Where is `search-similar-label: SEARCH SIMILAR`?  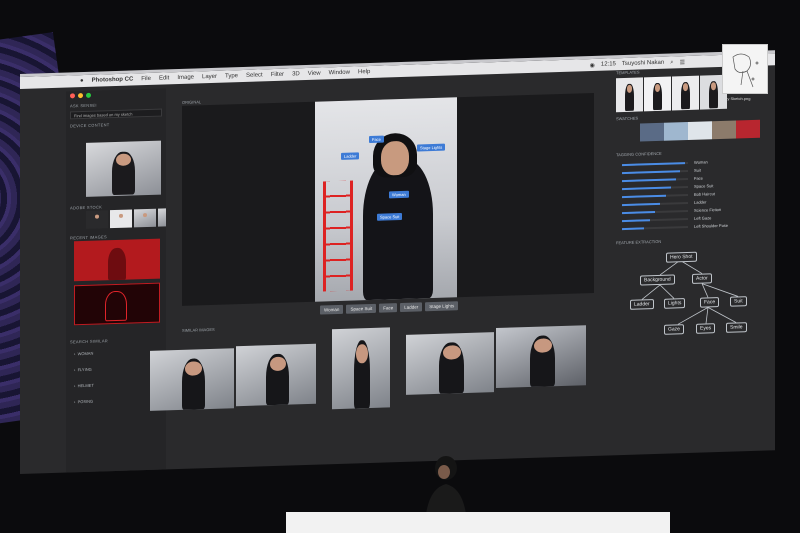
search-similar-label: SEARCH SIMILAR is located at coordinates (89, 341).